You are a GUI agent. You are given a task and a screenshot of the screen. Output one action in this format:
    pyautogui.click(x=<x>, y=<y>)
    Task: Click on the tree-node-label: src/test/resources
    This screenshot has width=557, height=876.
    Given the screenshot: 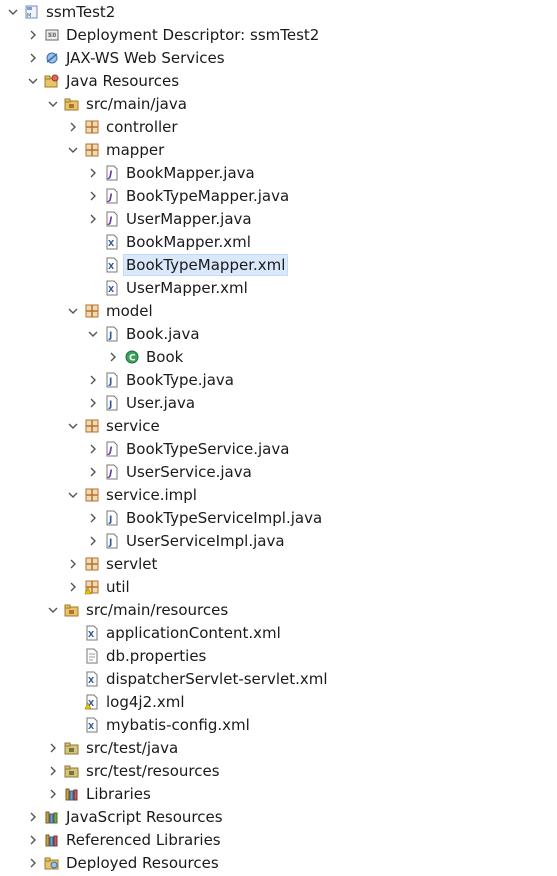 What is the action you would take?
    pyautogui.click(x=153, y=770)
    